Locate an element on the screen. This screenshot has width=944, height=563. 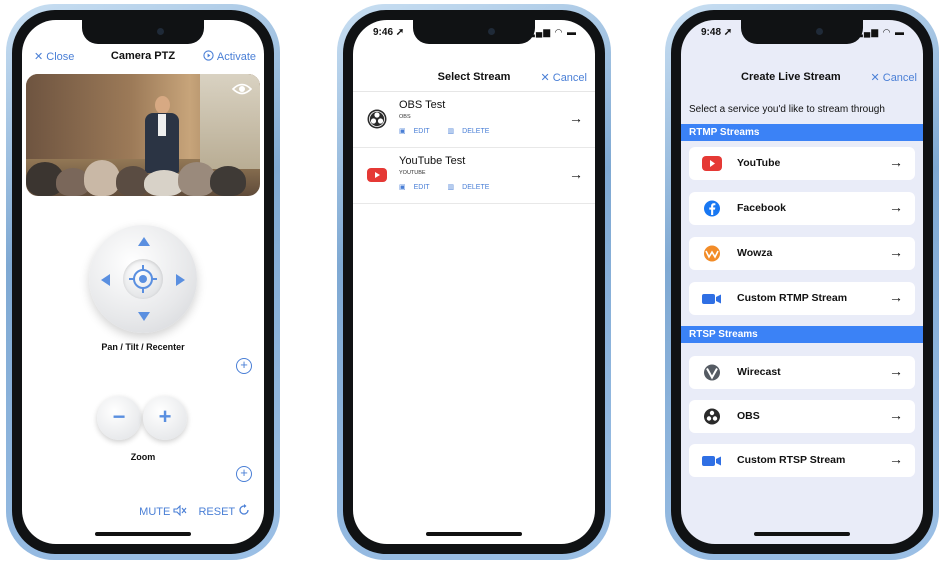
zoom-label: Zoom is located at coordinates (143, 457).